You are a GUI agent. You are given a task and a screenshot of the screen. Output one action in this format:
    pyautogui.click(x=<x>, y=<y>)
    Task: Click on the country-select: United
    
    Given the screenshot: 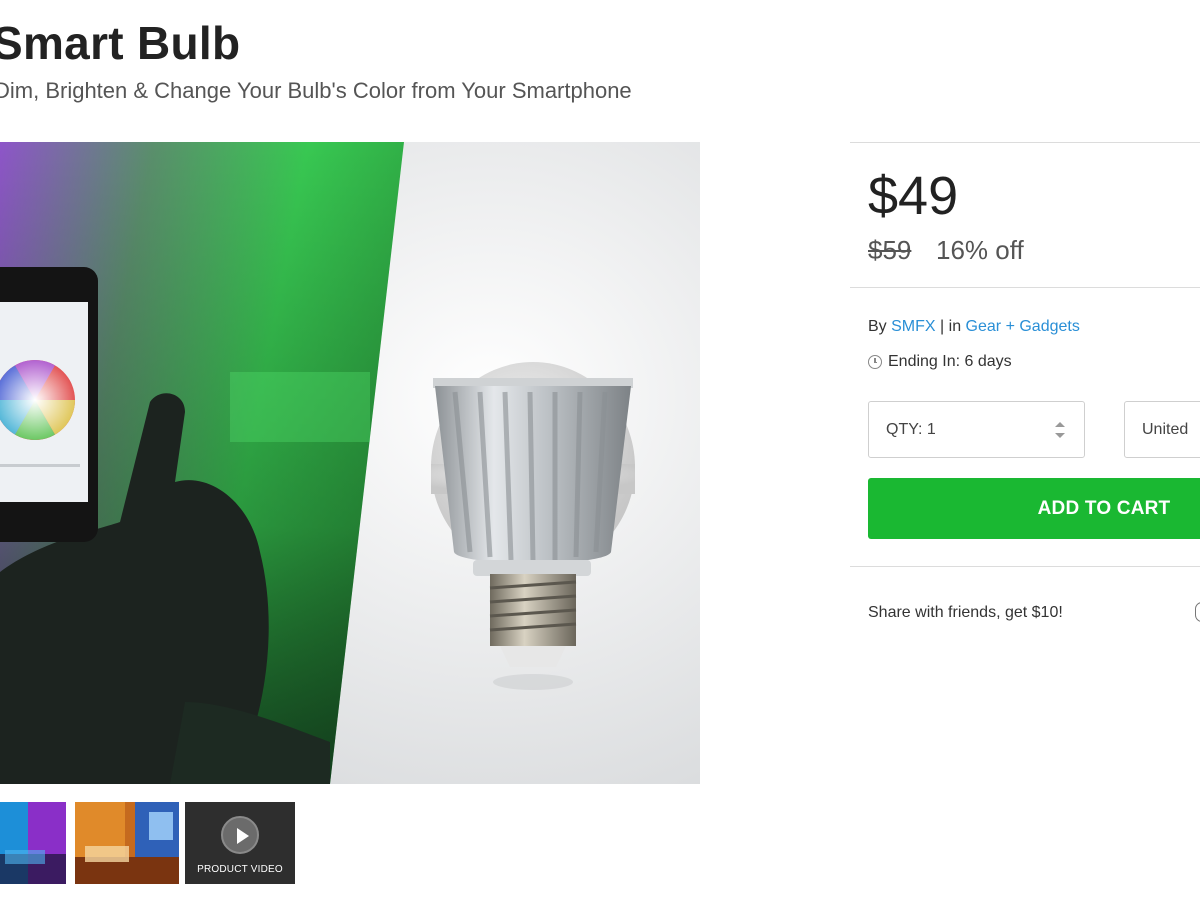 What is the action you would take?
    pyautogui.click(x=1162, y=429)
    